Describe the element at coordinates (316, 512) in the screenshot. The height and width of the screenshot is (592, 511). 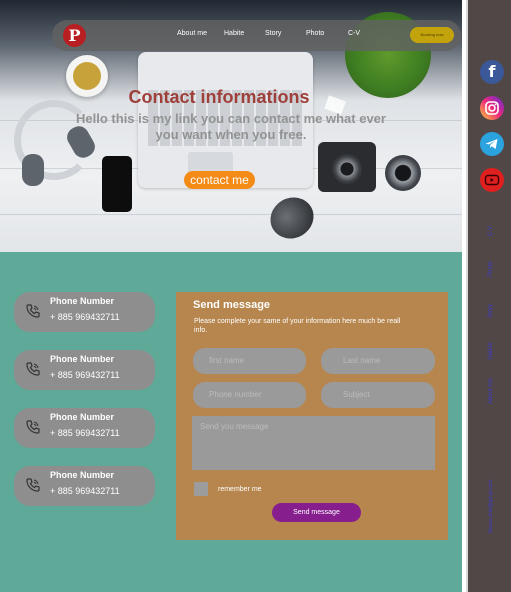
I see `send-message-button: Send message` at that location.